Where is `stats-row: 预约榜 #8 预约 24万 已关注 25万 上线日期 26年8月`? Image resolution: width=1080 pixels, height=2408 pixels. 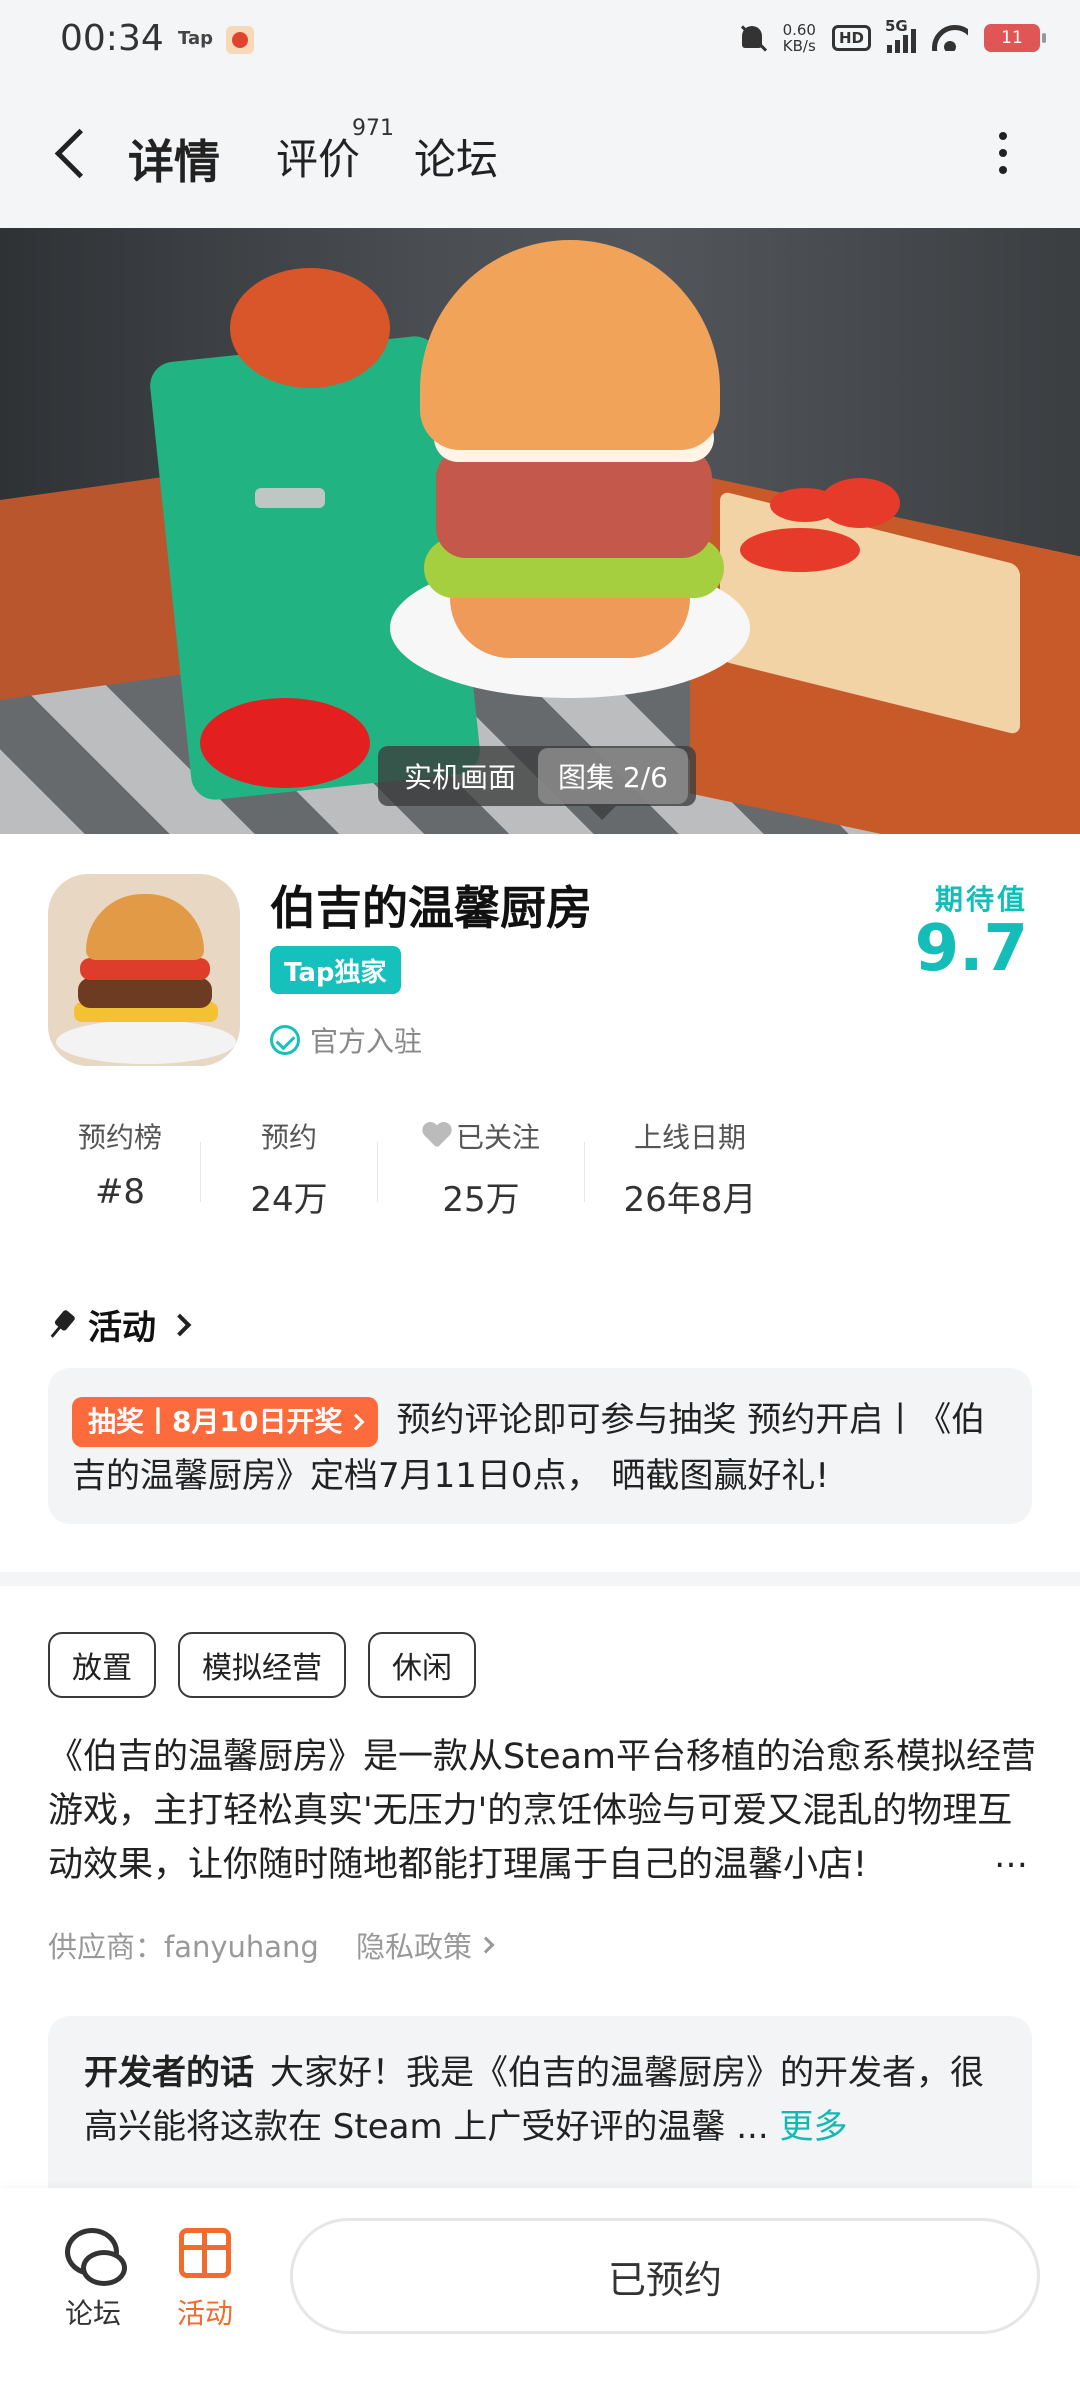
stats-row: 预约榜 #8 预约 24万 已关注 25万 上线日期 26年8月 is located at coordinates (420, 1171).